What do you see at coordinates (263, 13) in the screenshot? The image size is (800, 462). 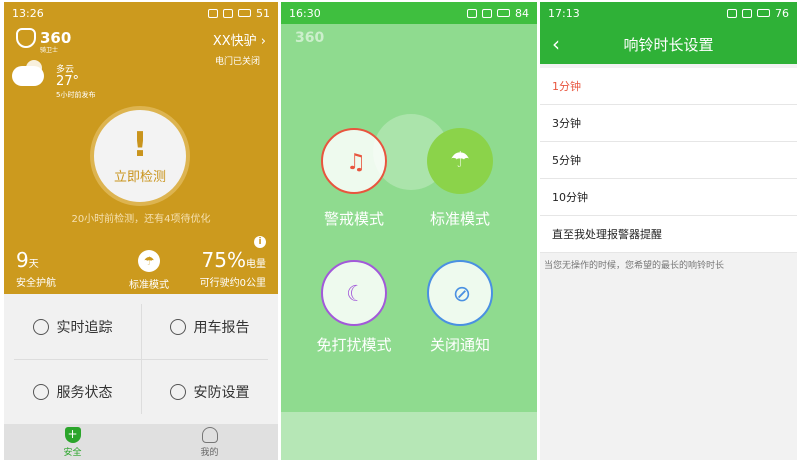 I see `battery-level: 51` at bounding box center [263, 13].